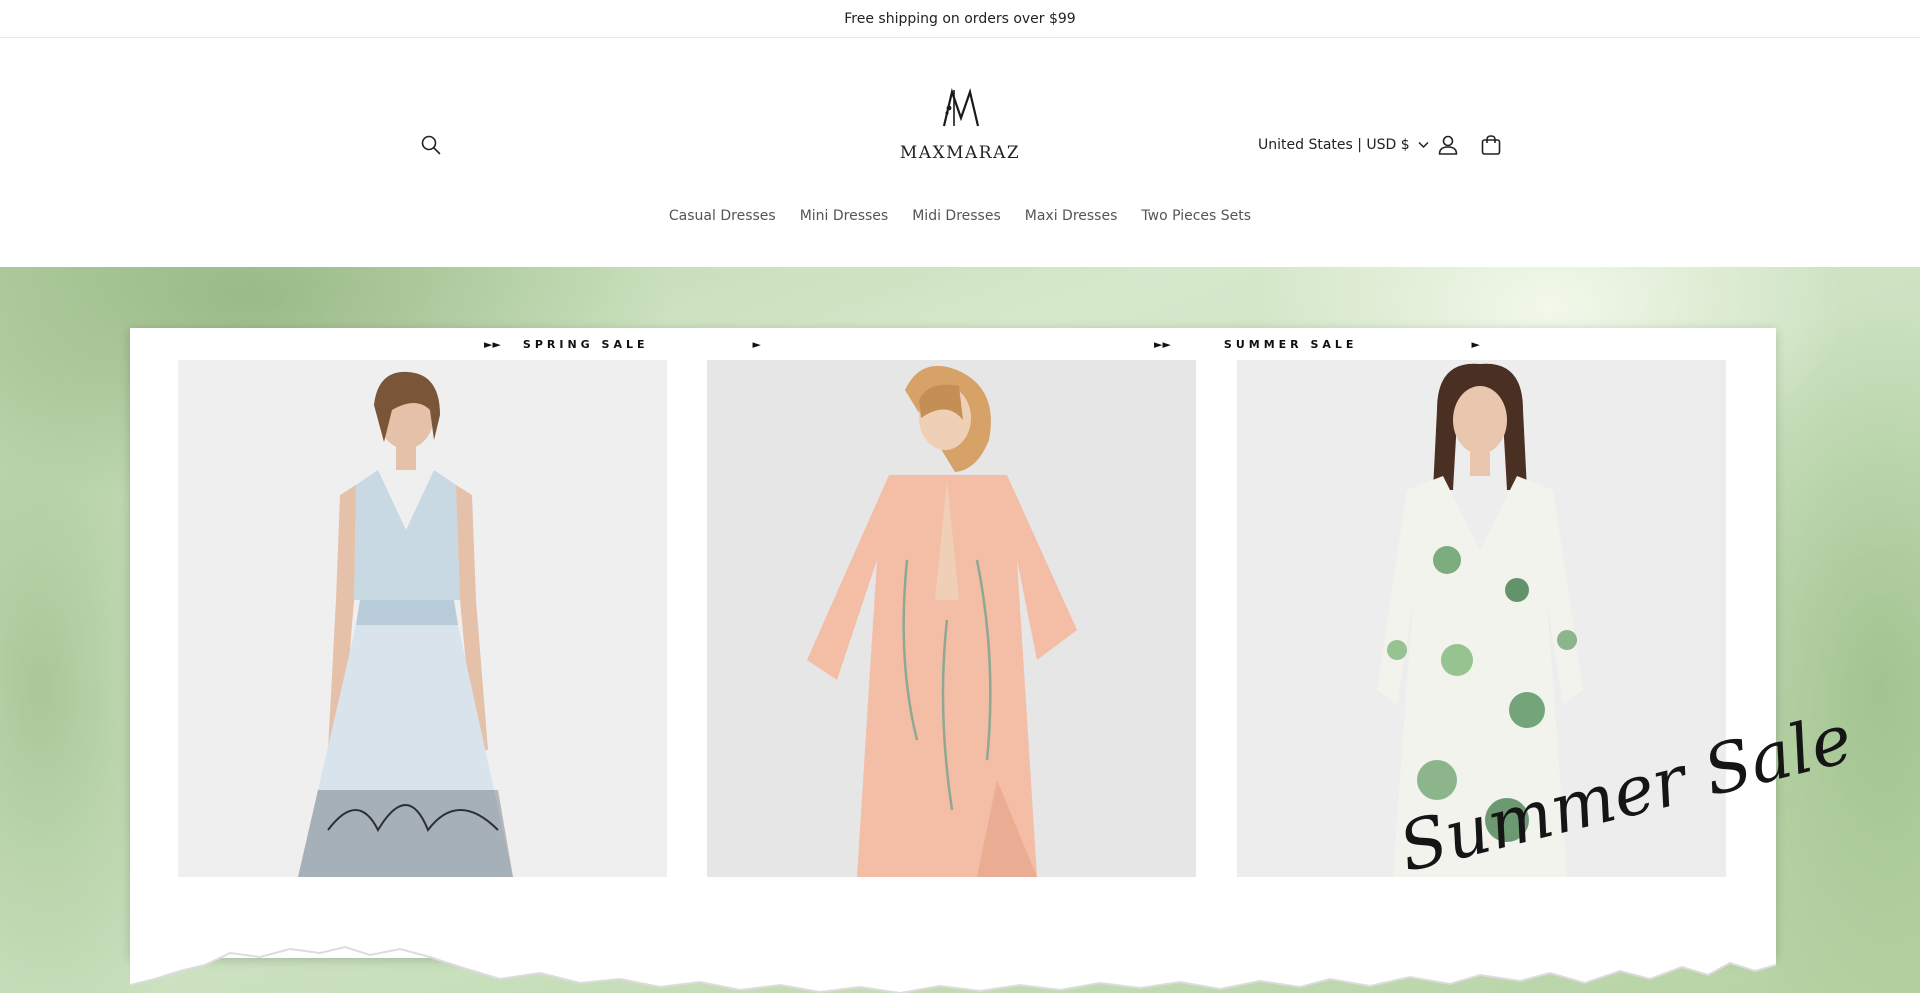 Image resolution: width=1920 pixels, height=993 pixels. I want to click on announcement-bar: Free shipping on orders over $99, so click(960, 19).